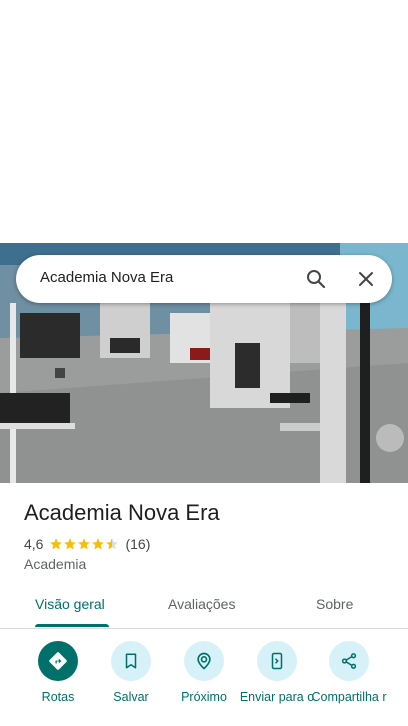 Image resolution: width=408 pixels, height=726 pixels. Describe the element at coordinates (112, 544) in the screenshot. I see `half-star-icon` at that location.